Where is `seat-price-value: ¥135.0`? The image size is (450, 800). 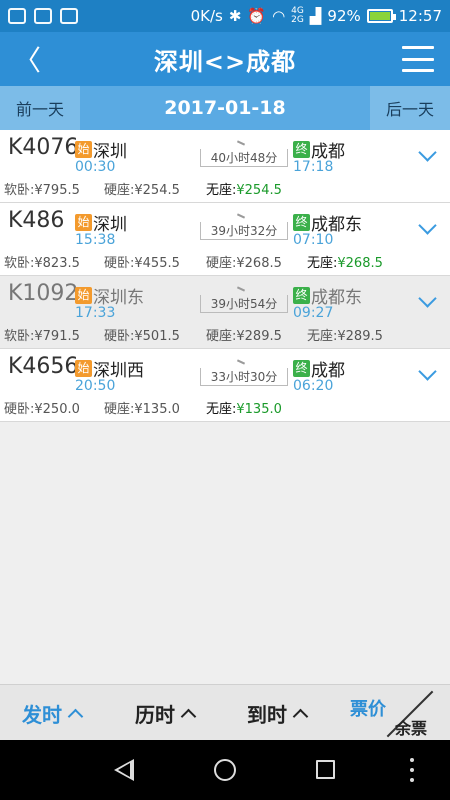 seat-price-value: ¥135.0 is located at coordinates (157, 409).